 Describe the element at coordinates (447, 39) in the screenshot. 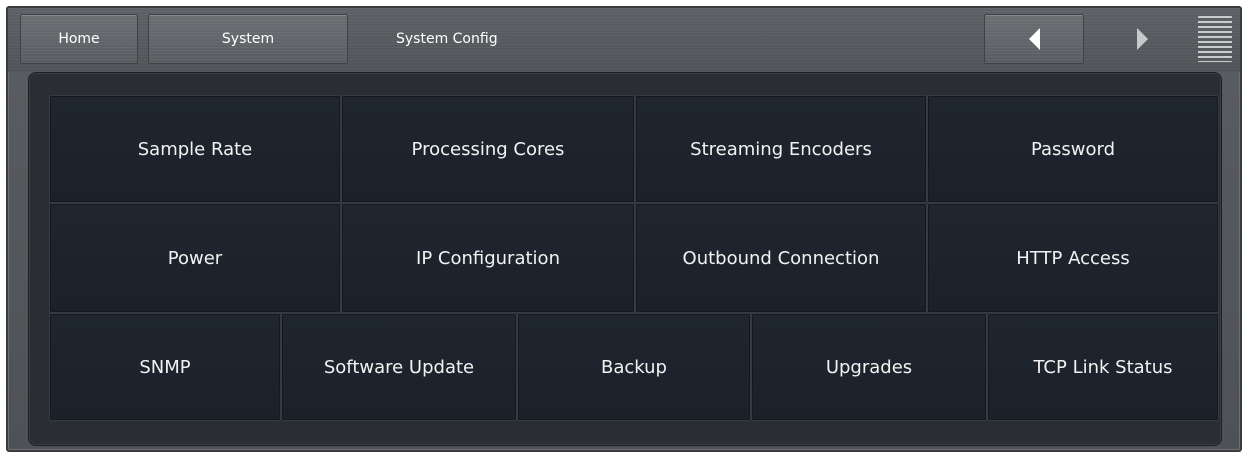

I see `breadcrumb: System Config` at that location.